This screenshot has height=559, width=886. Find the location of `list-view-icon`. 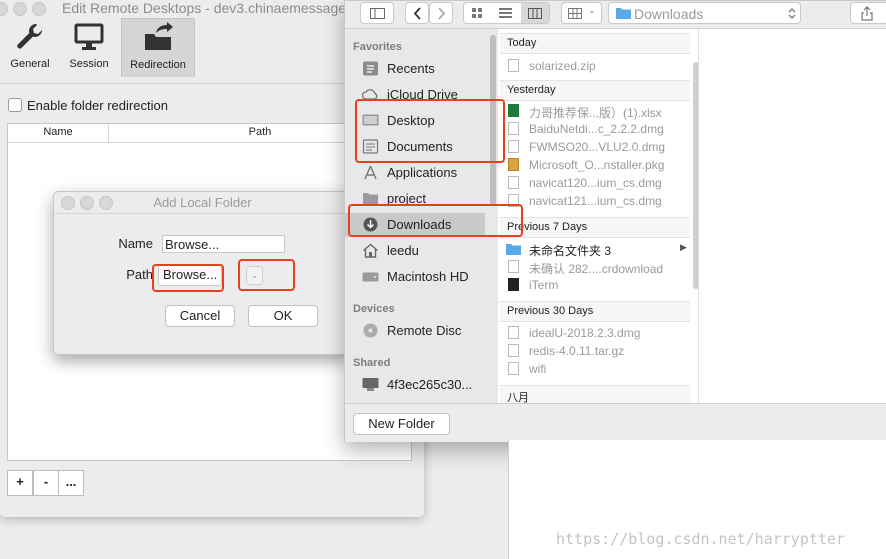

list-view-icon is located at coordinates (505, 13).